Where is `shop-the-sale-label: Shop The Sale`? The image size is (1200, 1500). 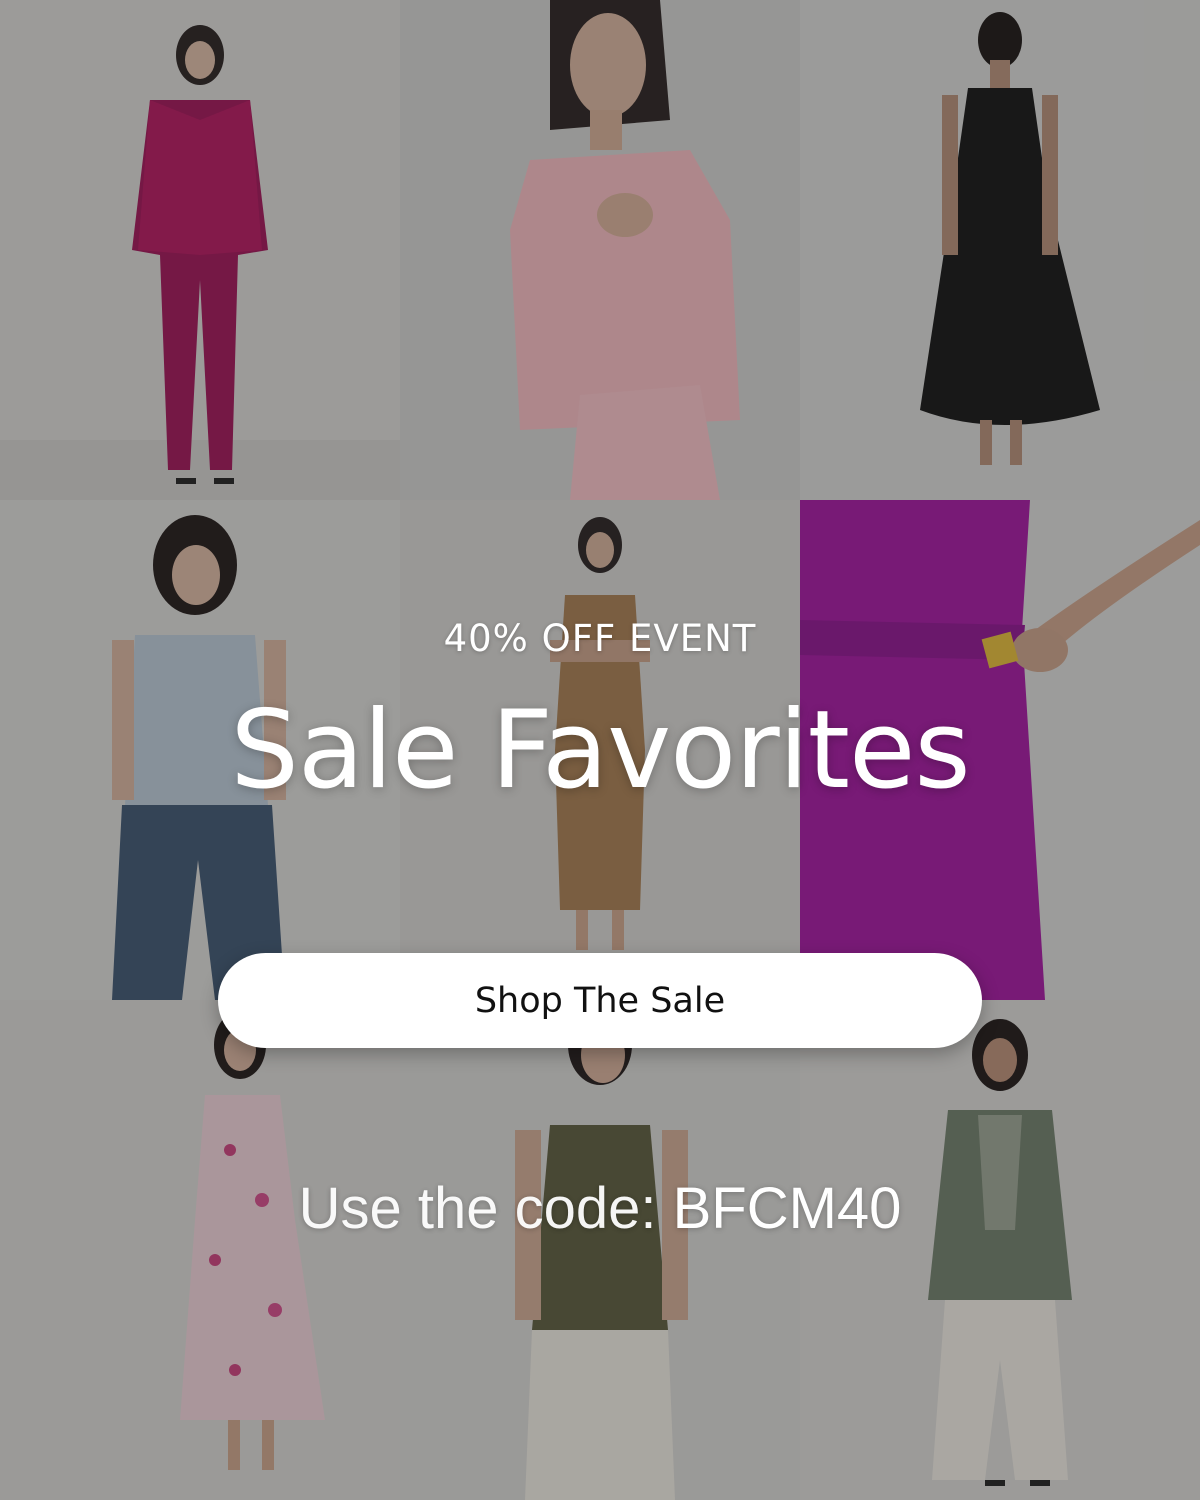 shop-the-sale-label: Shop The Sale is located at coordinates (600, 1000).